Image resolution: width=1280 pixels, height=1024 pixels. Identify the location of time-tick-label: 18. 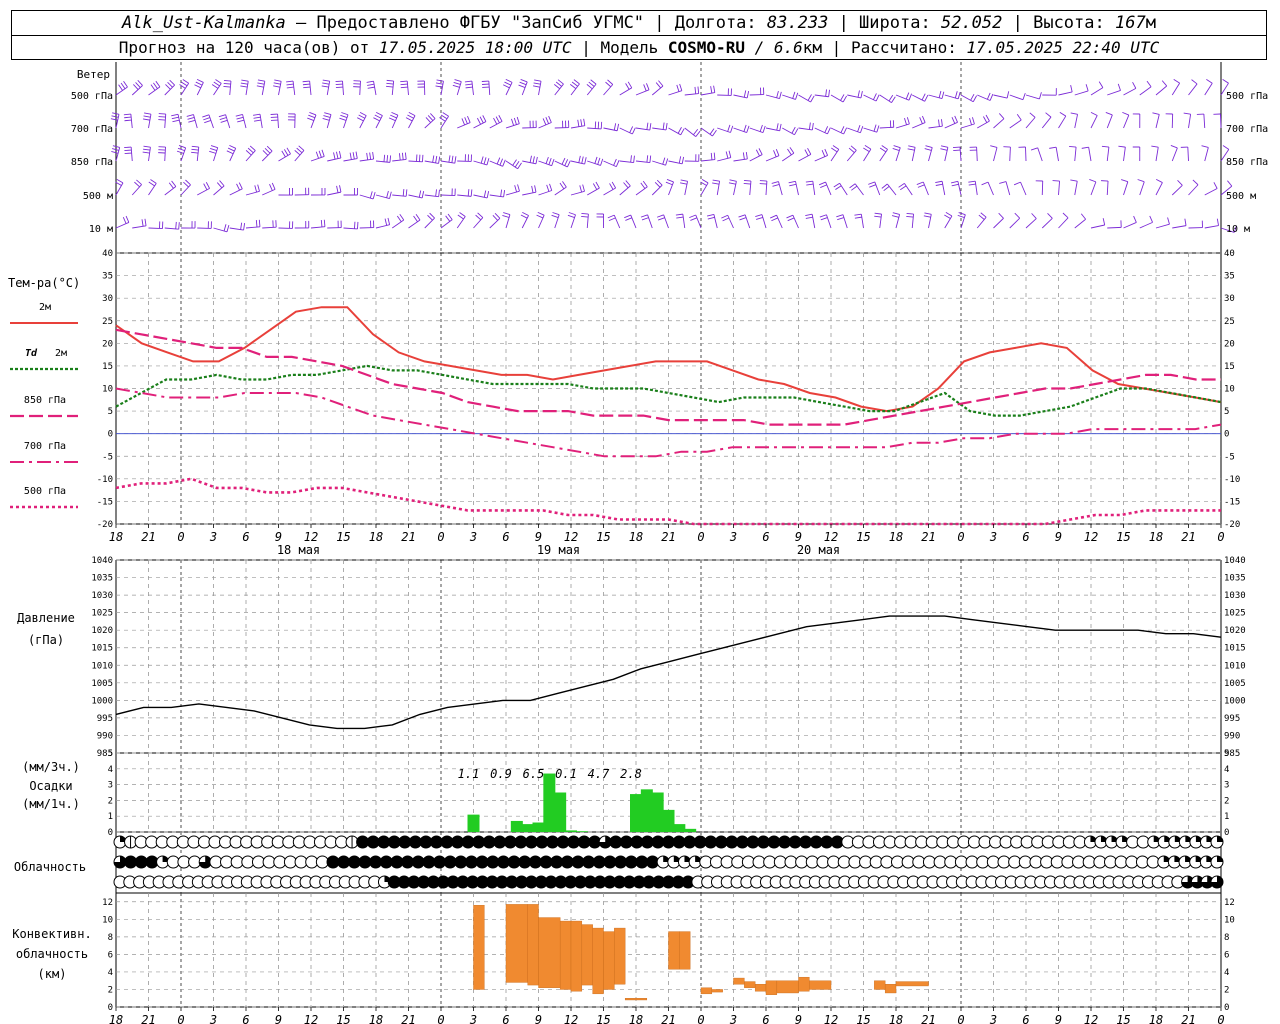
(636, 1018).